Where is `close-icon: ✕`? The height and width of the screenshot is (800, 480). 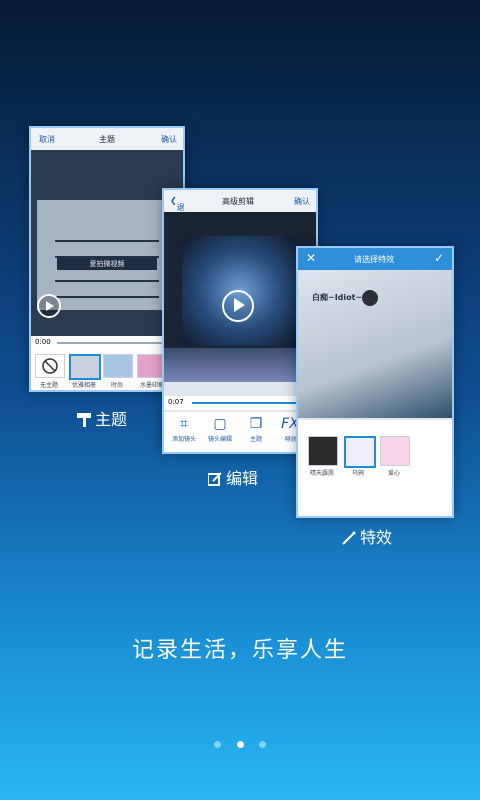 close-icon: ✕ is located at coordinates (311, 258).